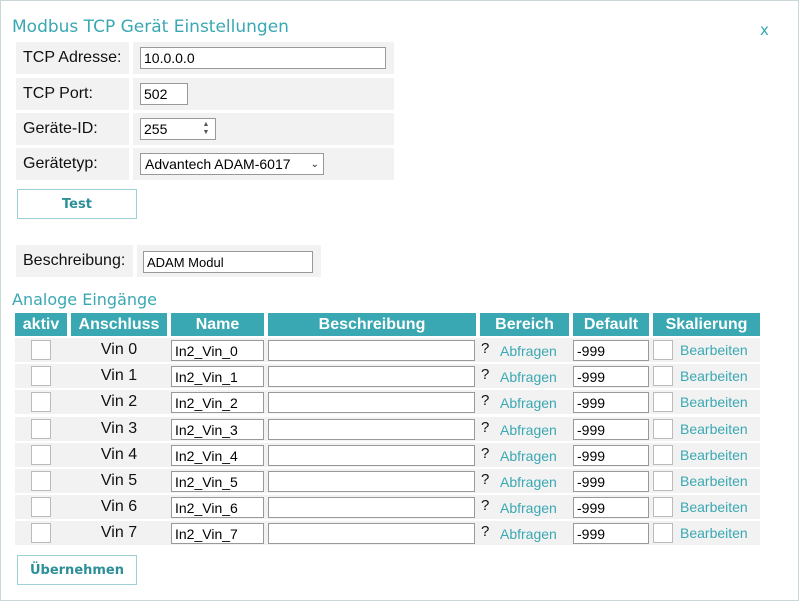 This screenshot has width=799, height=601. What do you see at coordinates (119, 532) in the screenshot?
I see `port-label: Vin 7` at bounding box center [119, 532].